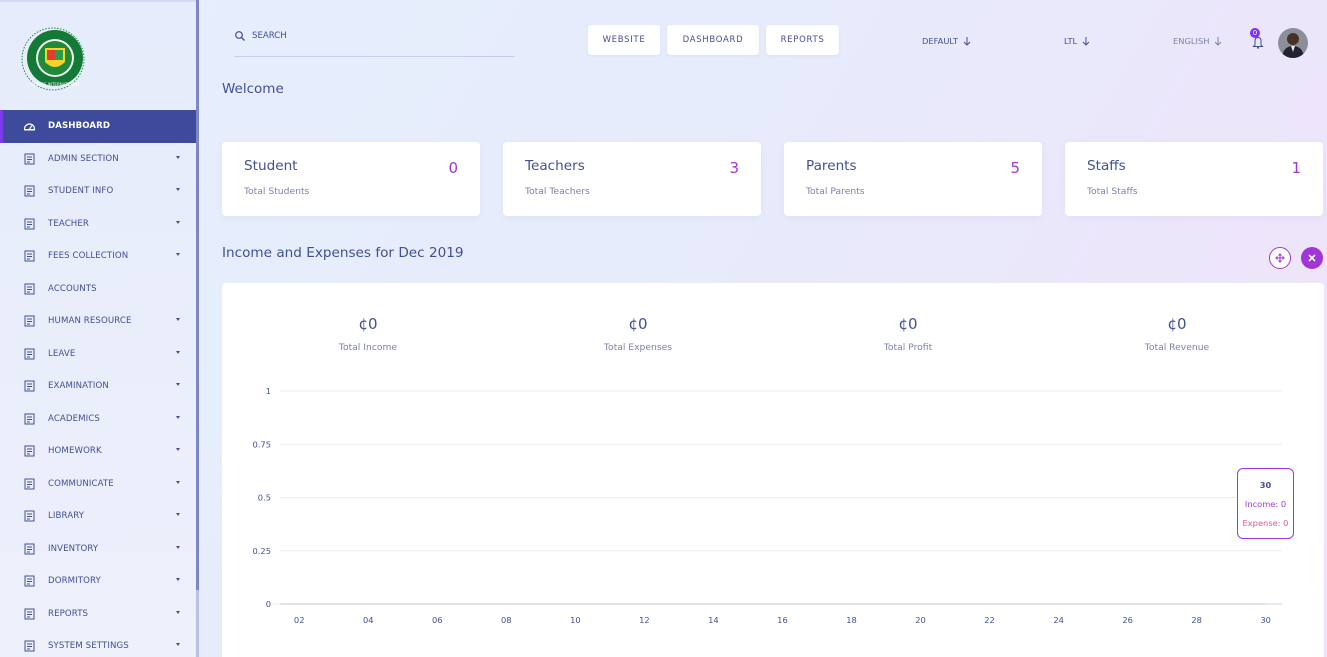 Image resolution: width=1327 pixels, height=657 pixels. What do you see at coordinates (271, 166) in the screenshot?
I see `card-title: Student` at bounding box center [271, 166].